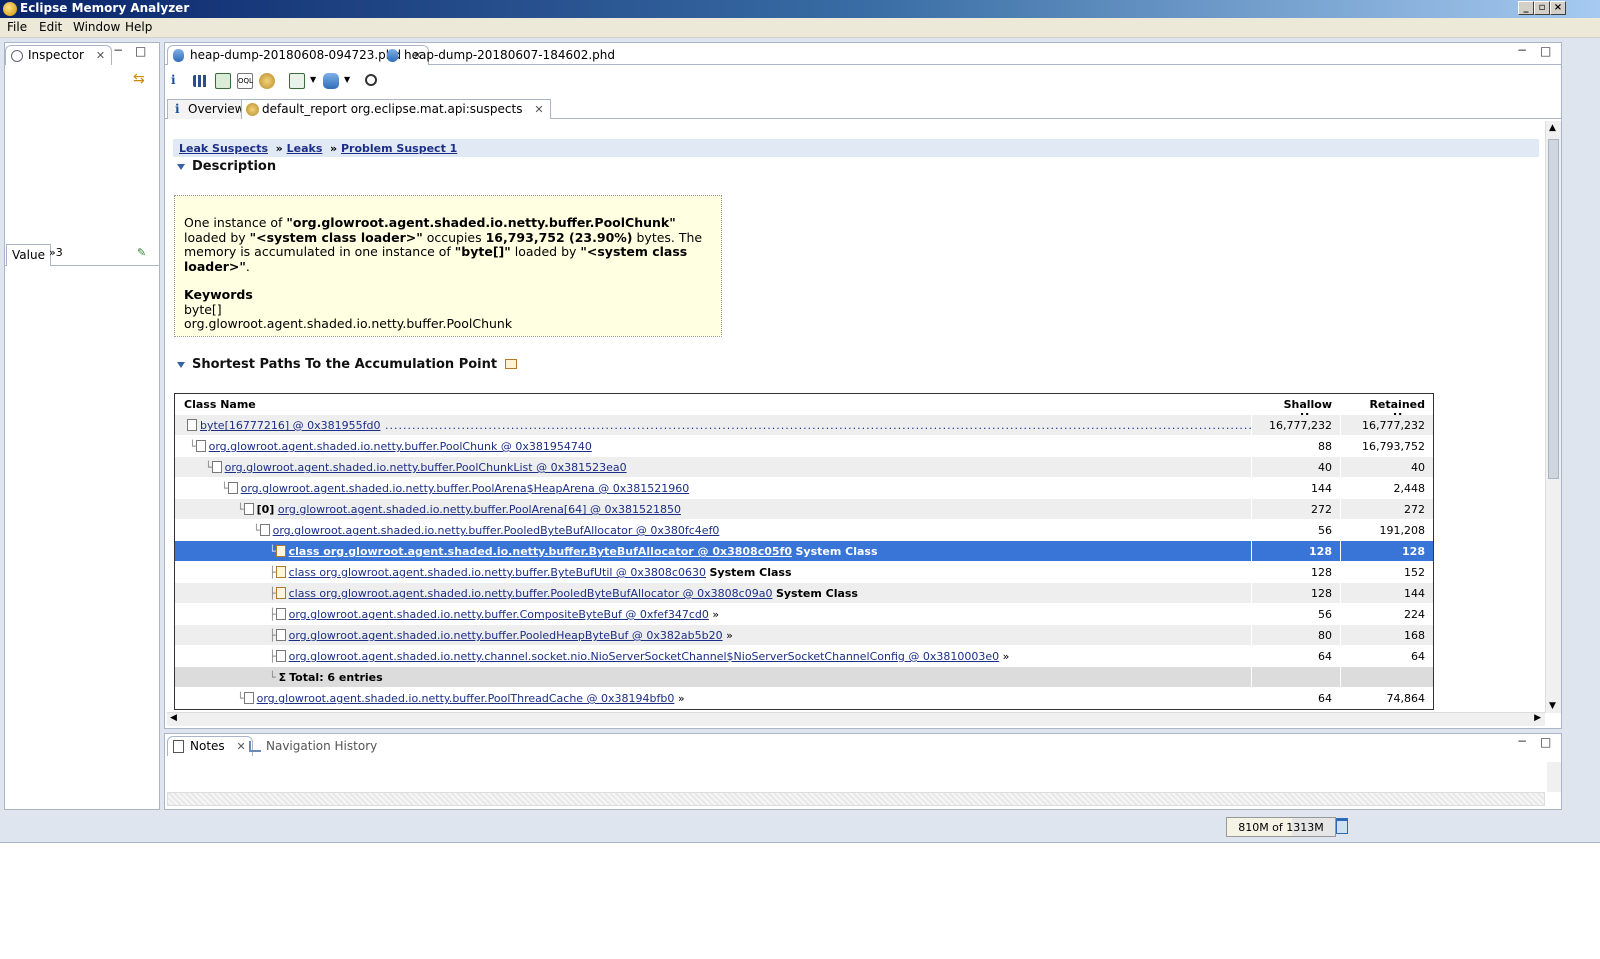 The width and height of the screenshot is (1600, 959). What do you see at coordinates (138, 27) in the screenshot?
I see `menu-help: Help` at bounding box center [138, 27].